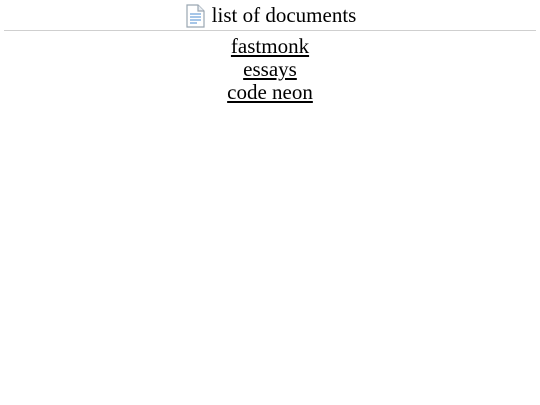 The width and height of the screenshot is (540, 405). I want to click on list-item: fastmonk, so click(270, 46).